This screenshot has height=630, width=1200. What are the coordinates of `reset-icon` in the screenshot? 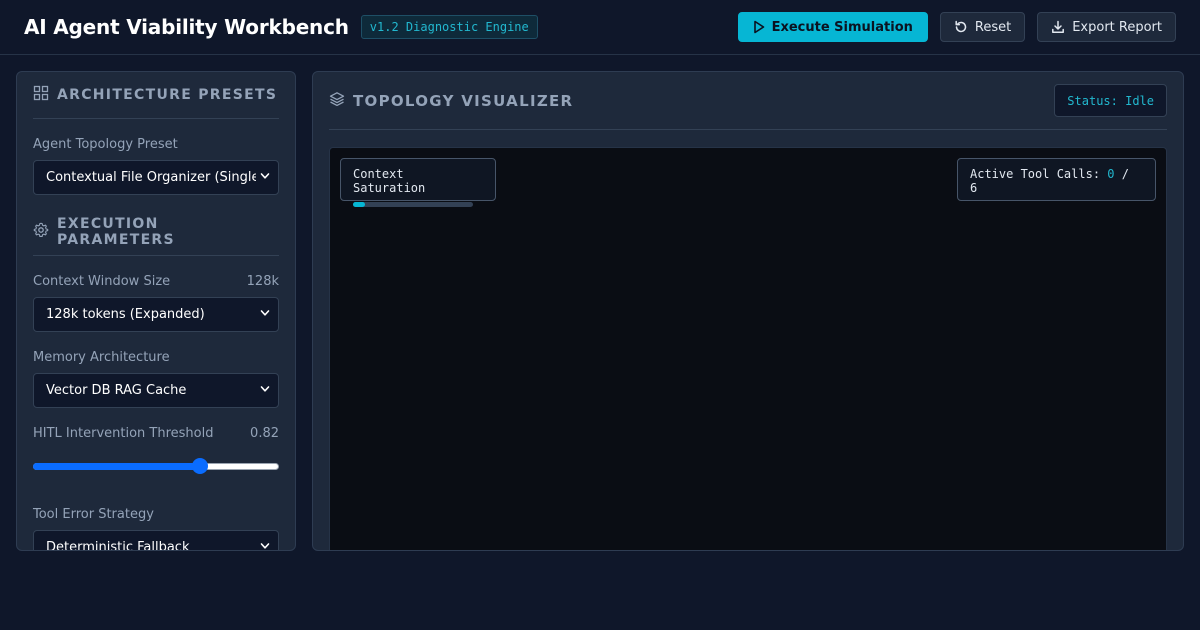 It's located at (961, 27).